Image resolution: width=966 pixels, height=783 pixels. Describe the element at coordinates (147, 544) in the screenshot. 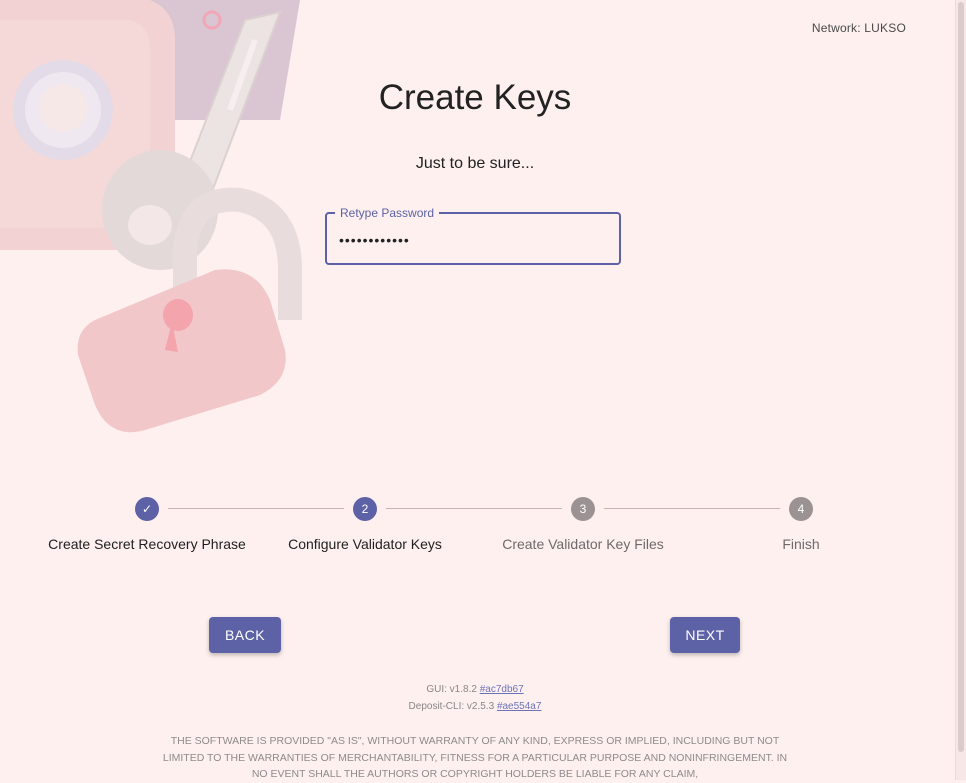

I see `step-label: Create Secret Recovery Phrase` at that location.